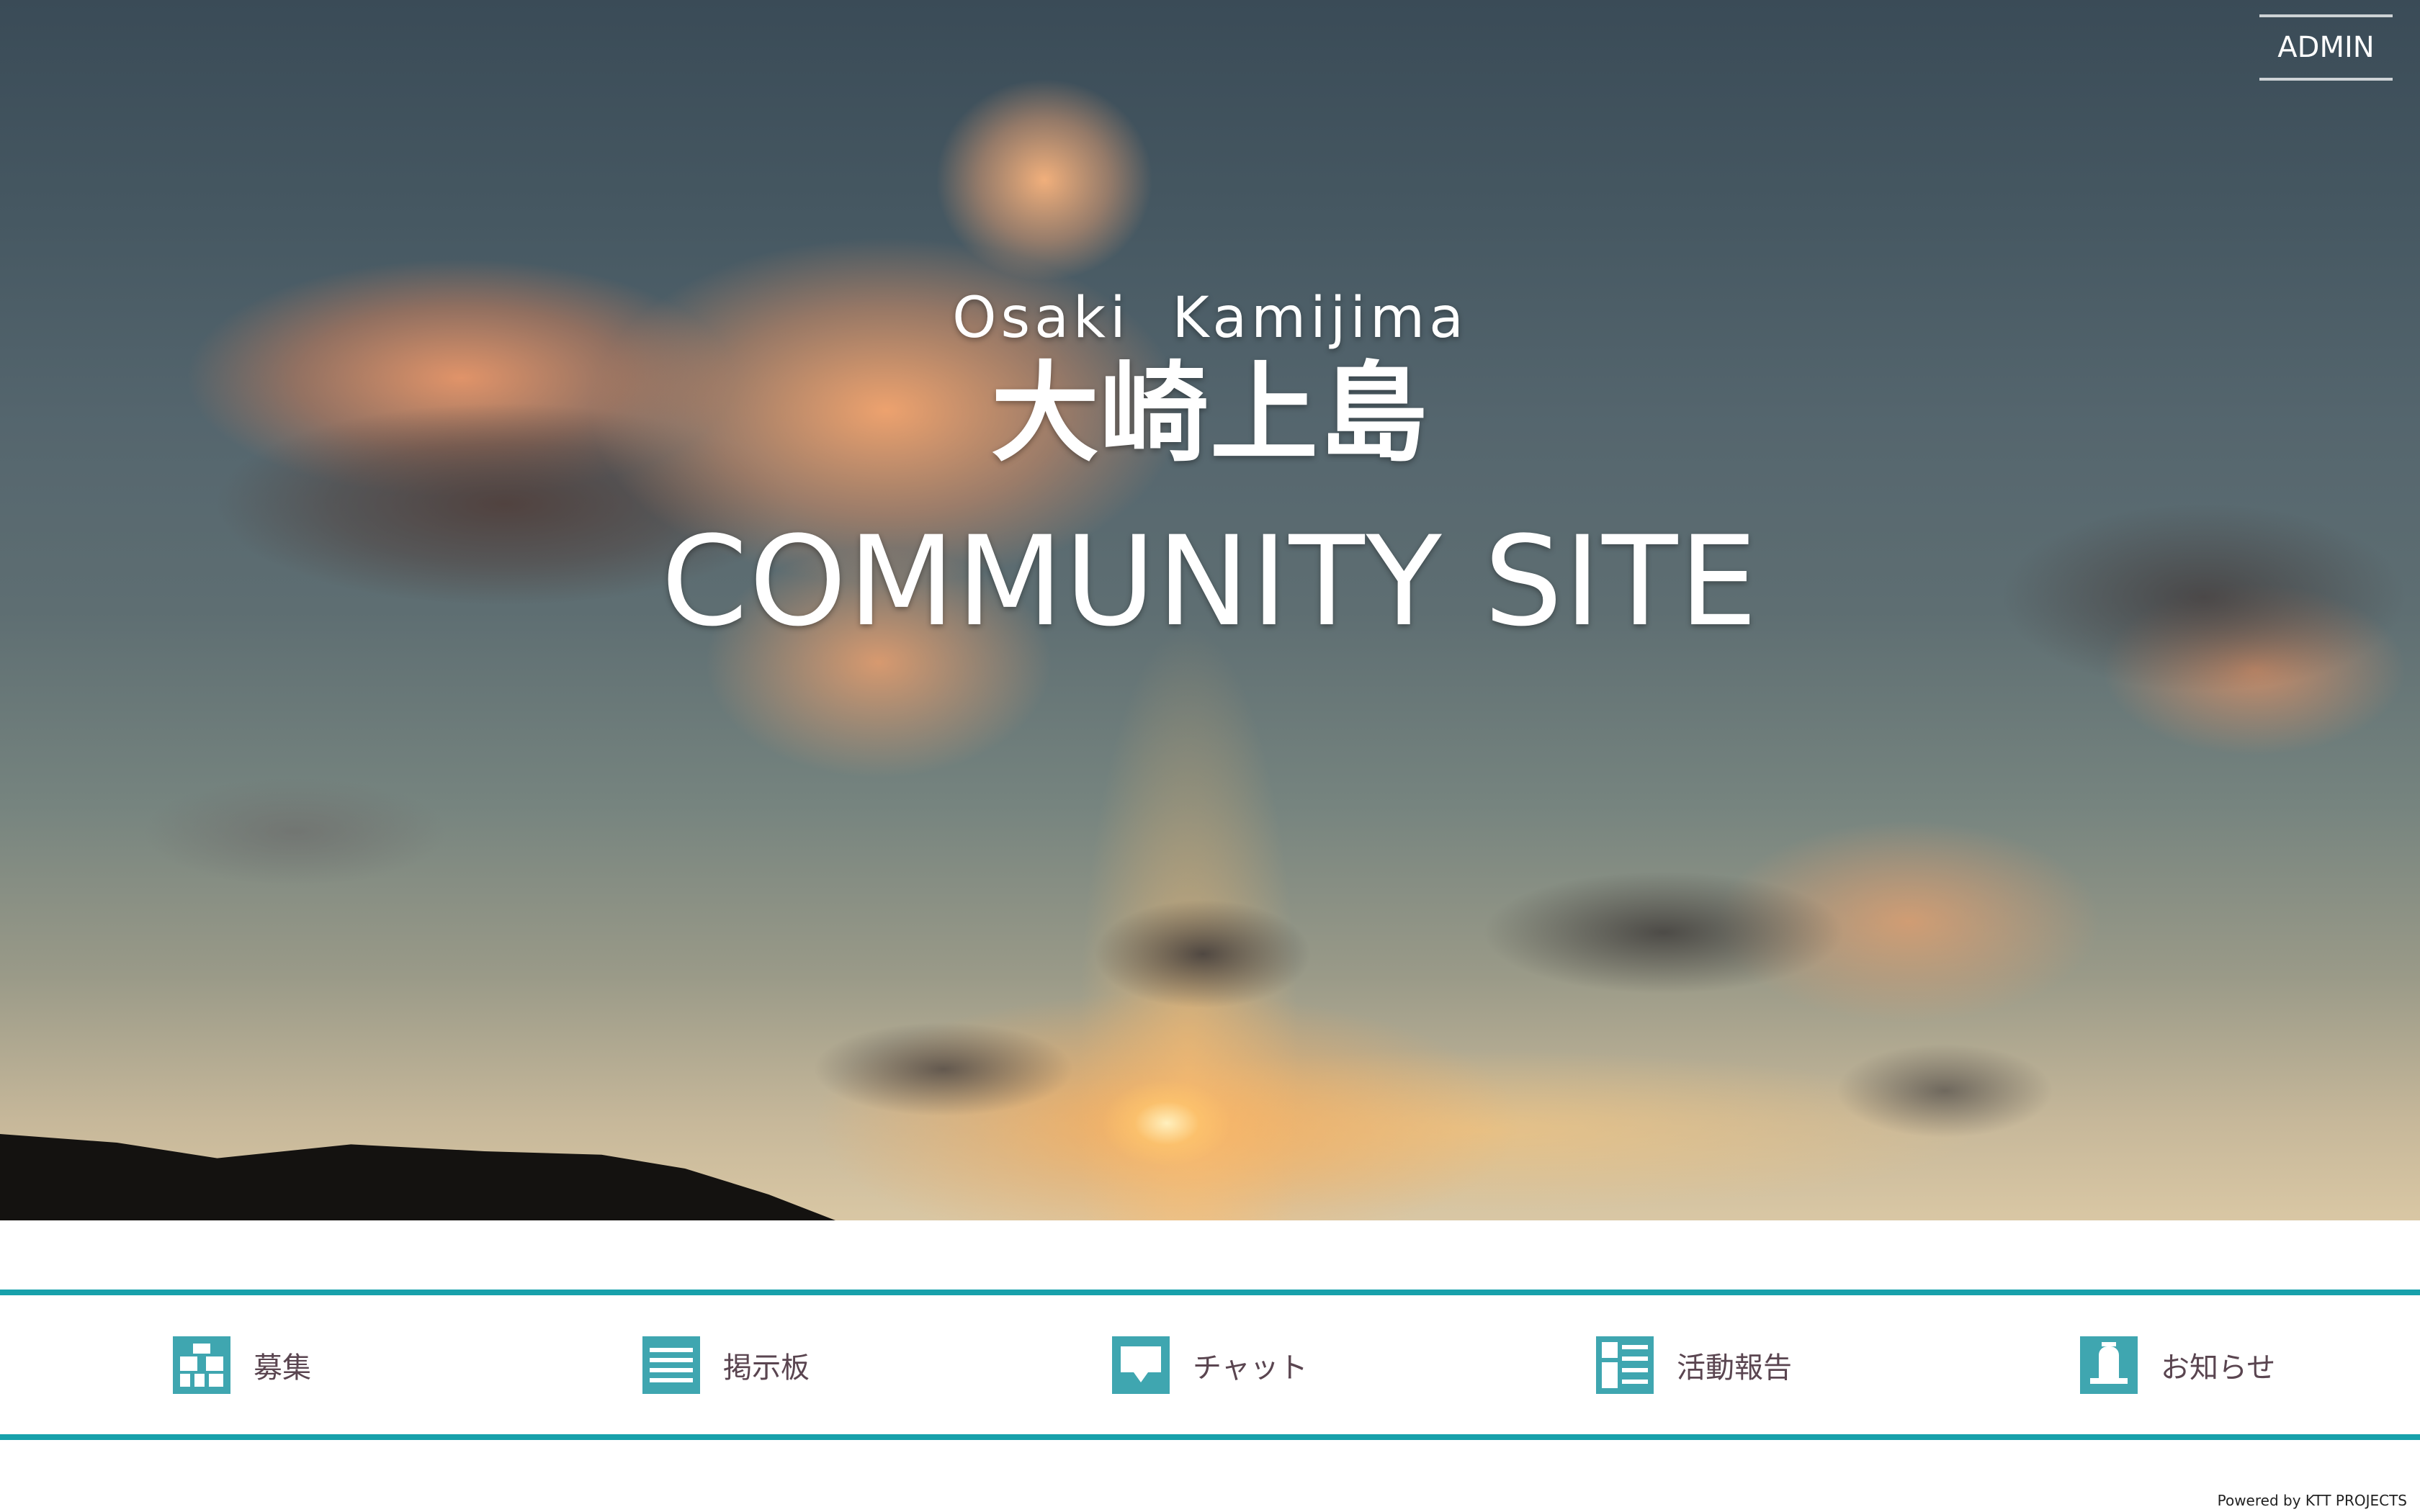 The height and width of the screenshot is (1512, 2420). Describe the element at coordinates (2218, 1368) in the screenshot. I see `nav-label-notice: お知らせ` at that location.